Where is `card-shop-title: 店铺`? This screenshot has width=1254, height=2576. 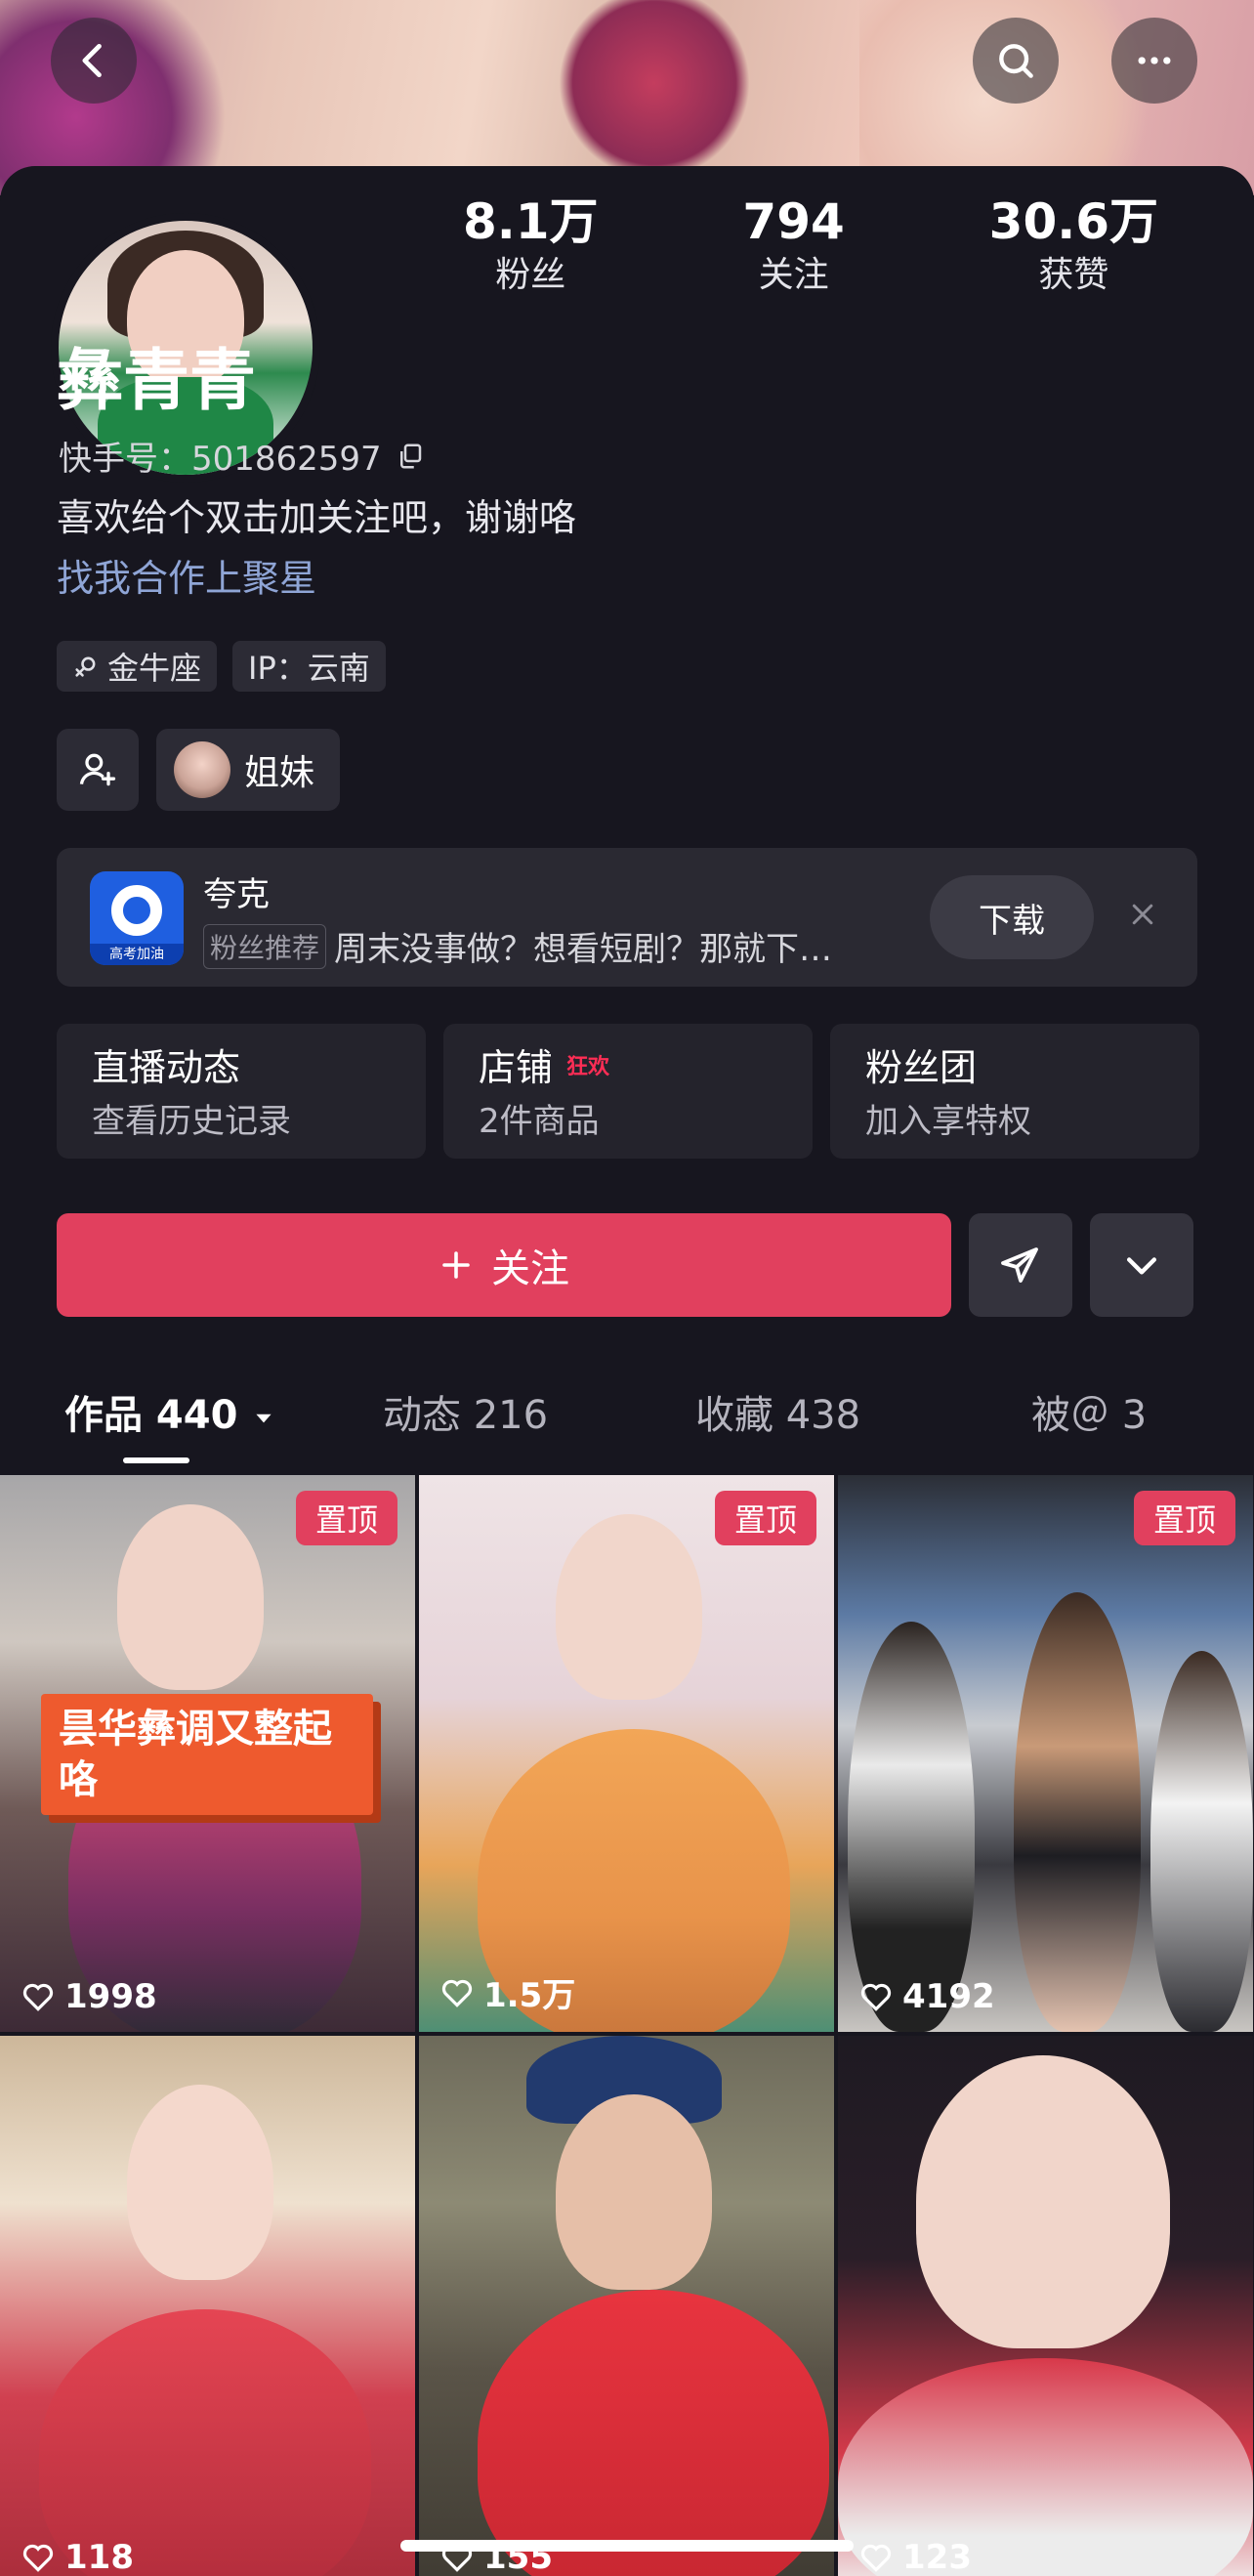 card-shop-title: 店铺 is located at coordinates (517, 1067).